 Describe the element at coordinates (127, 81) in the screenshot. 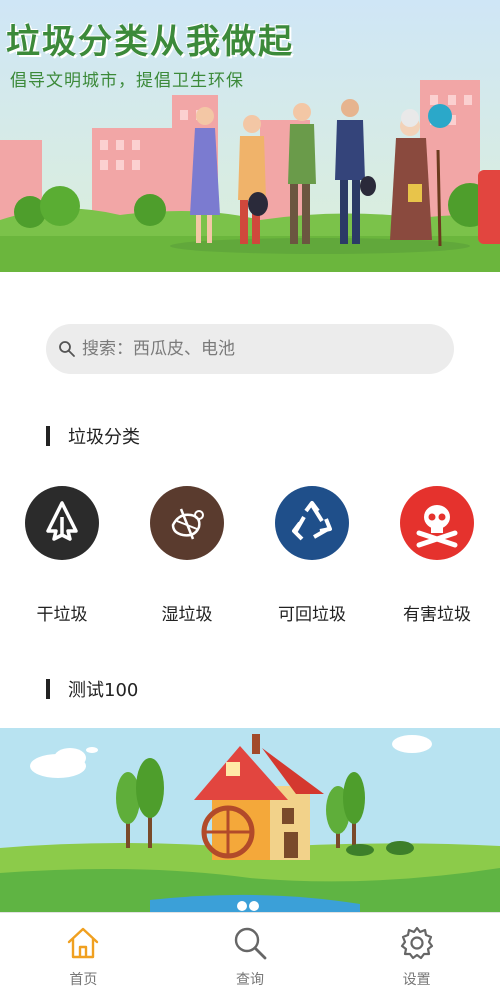

I see `banner-subtitle: 倡导文明城市，提倡卫生环保` at that location.